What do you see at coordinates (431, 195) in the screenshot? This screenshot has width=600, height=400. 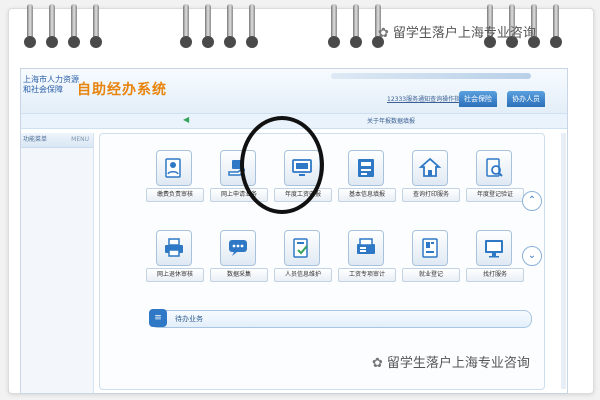 I see `service-label: 查询打印服务` at bounding box center [431, 195].